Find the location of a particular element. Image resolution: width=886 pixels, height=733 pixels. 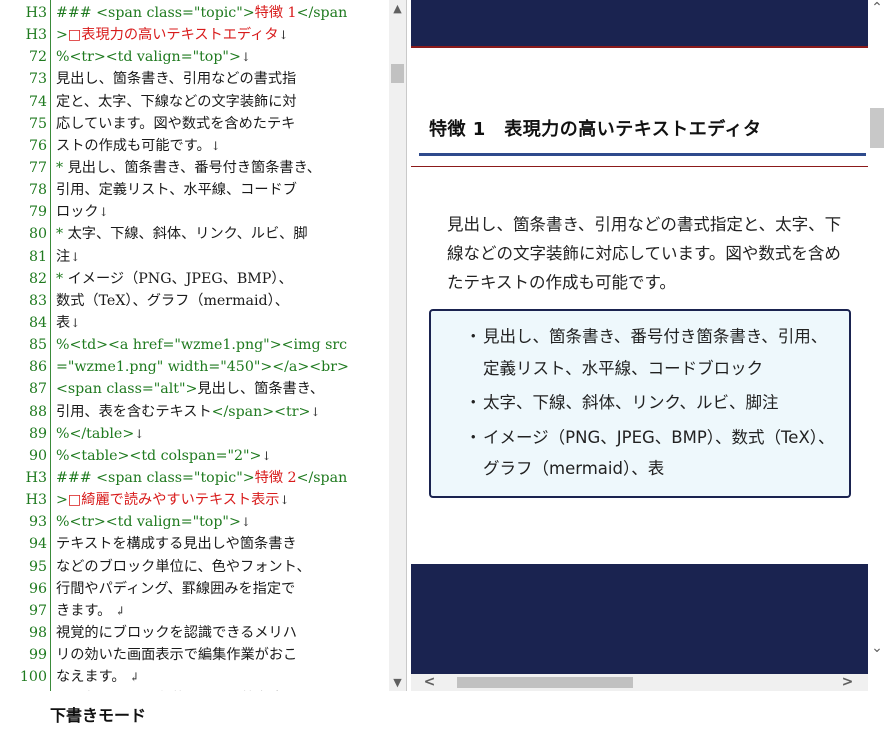

preview-scroll-thumb is located at coordinates (877, 128).